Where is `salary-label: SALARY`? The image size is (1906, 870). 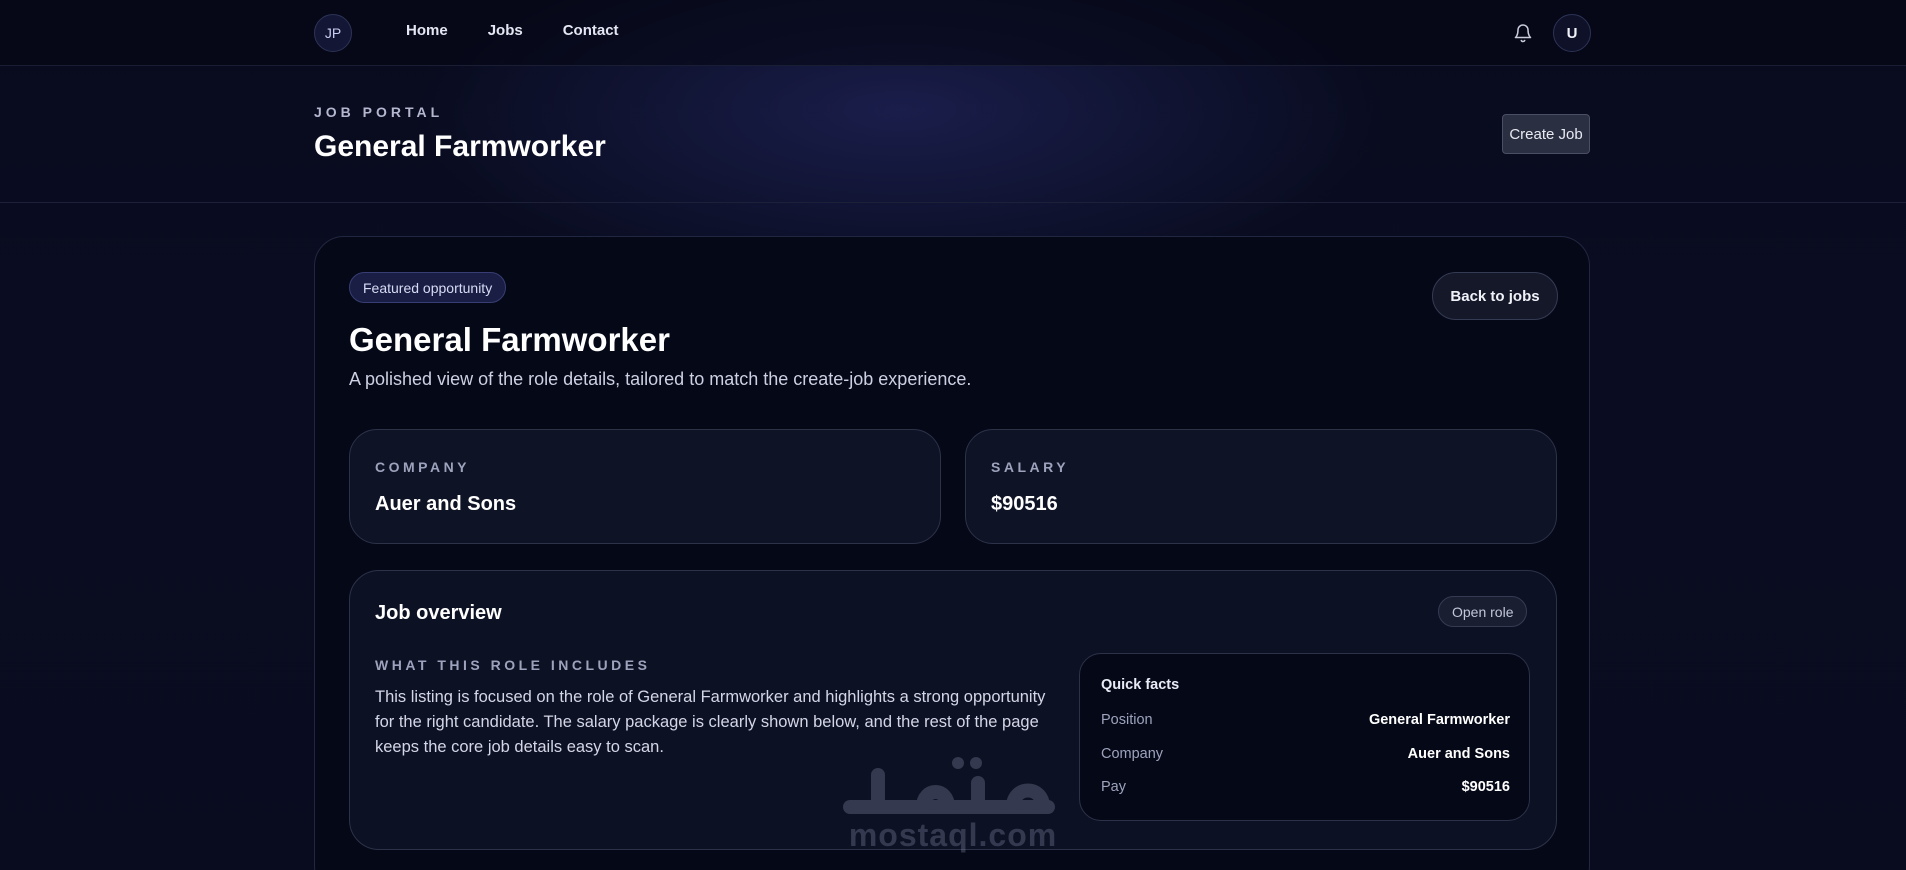
salary-label: SALARY is located at coordinates (1030, 467).